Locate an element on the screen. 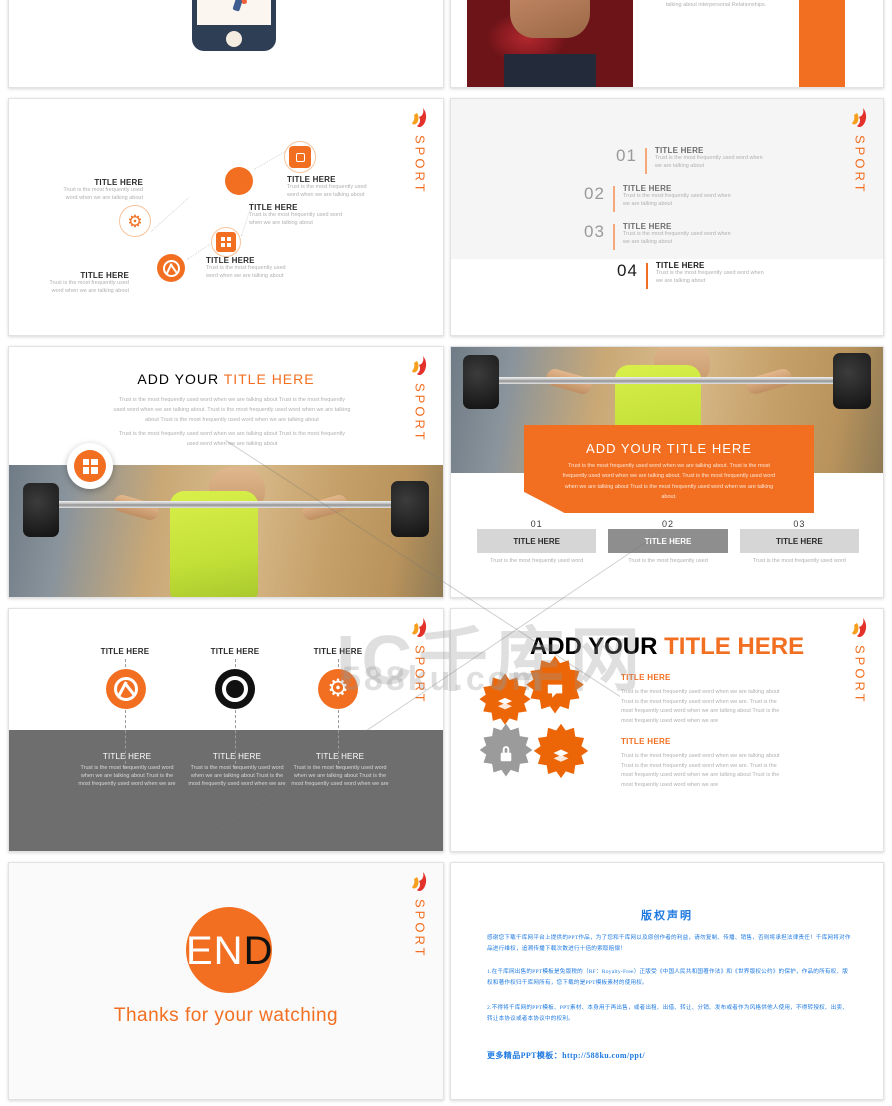 The width and height of the screenshot is (892, 1106). node-5-title: TITLE HERE is located at coordinates (104, 275).